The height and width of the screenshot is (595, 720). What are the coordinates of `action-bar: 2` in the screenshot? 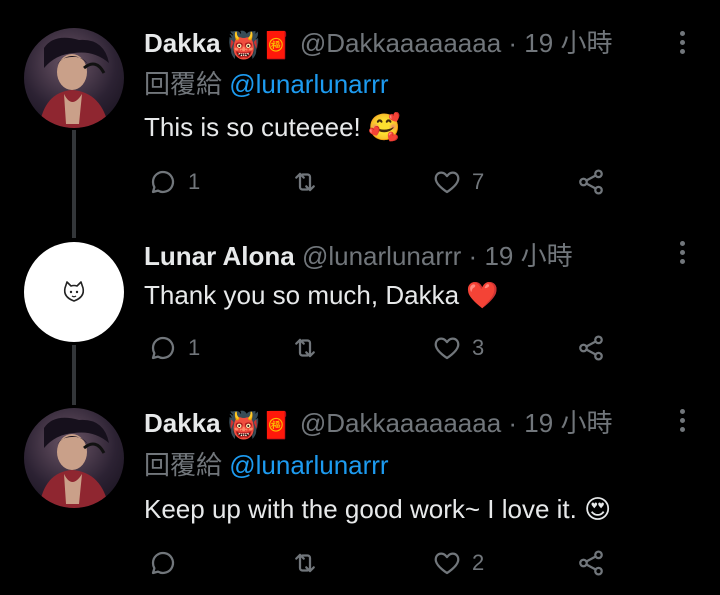 It's located at (394, 563).